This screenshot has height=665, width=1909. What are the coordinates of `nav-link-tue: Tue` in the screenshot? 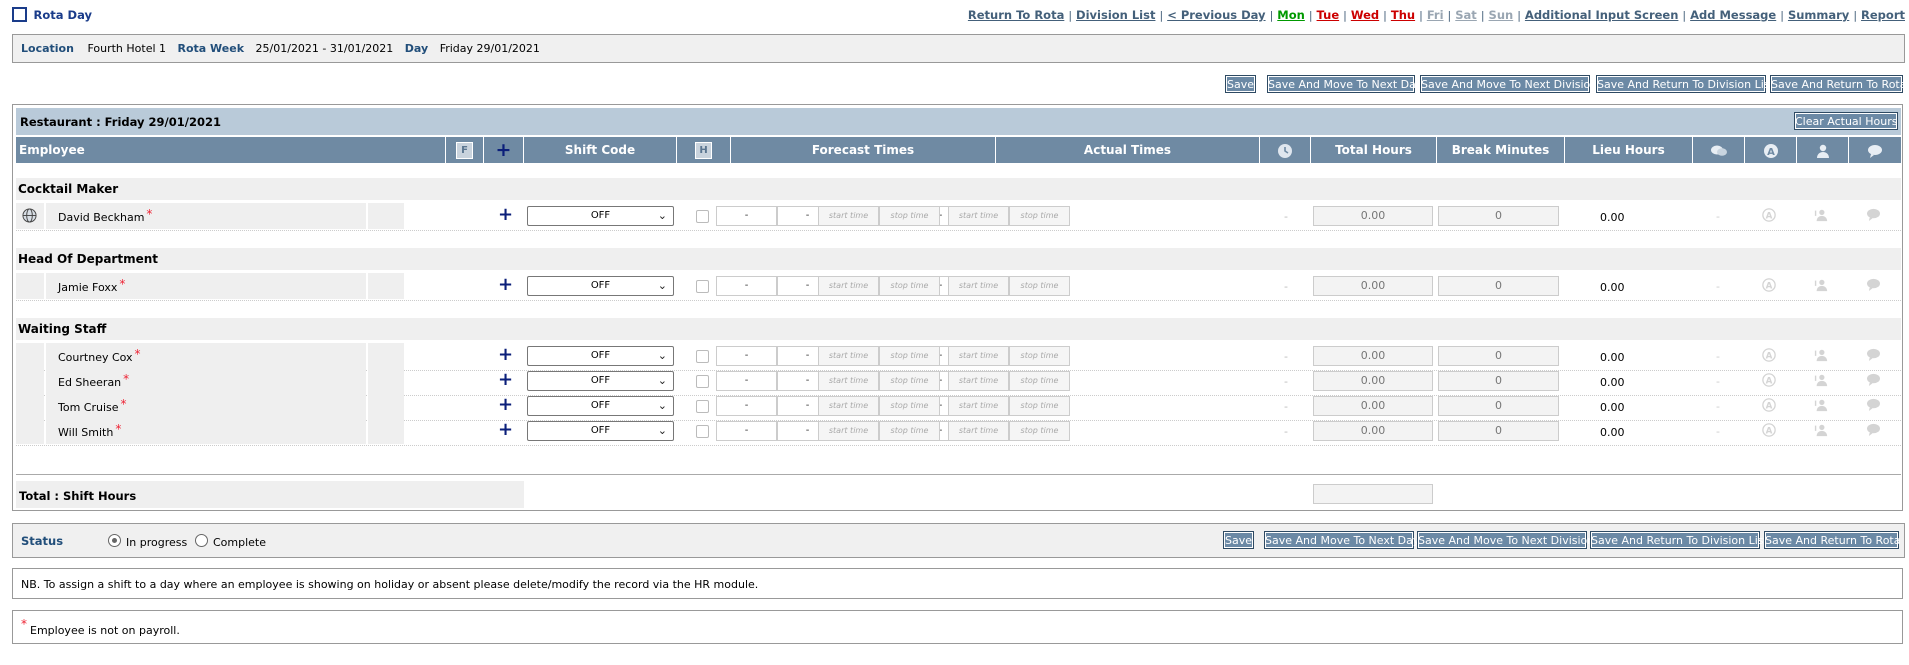 It's located at (1328, 15).